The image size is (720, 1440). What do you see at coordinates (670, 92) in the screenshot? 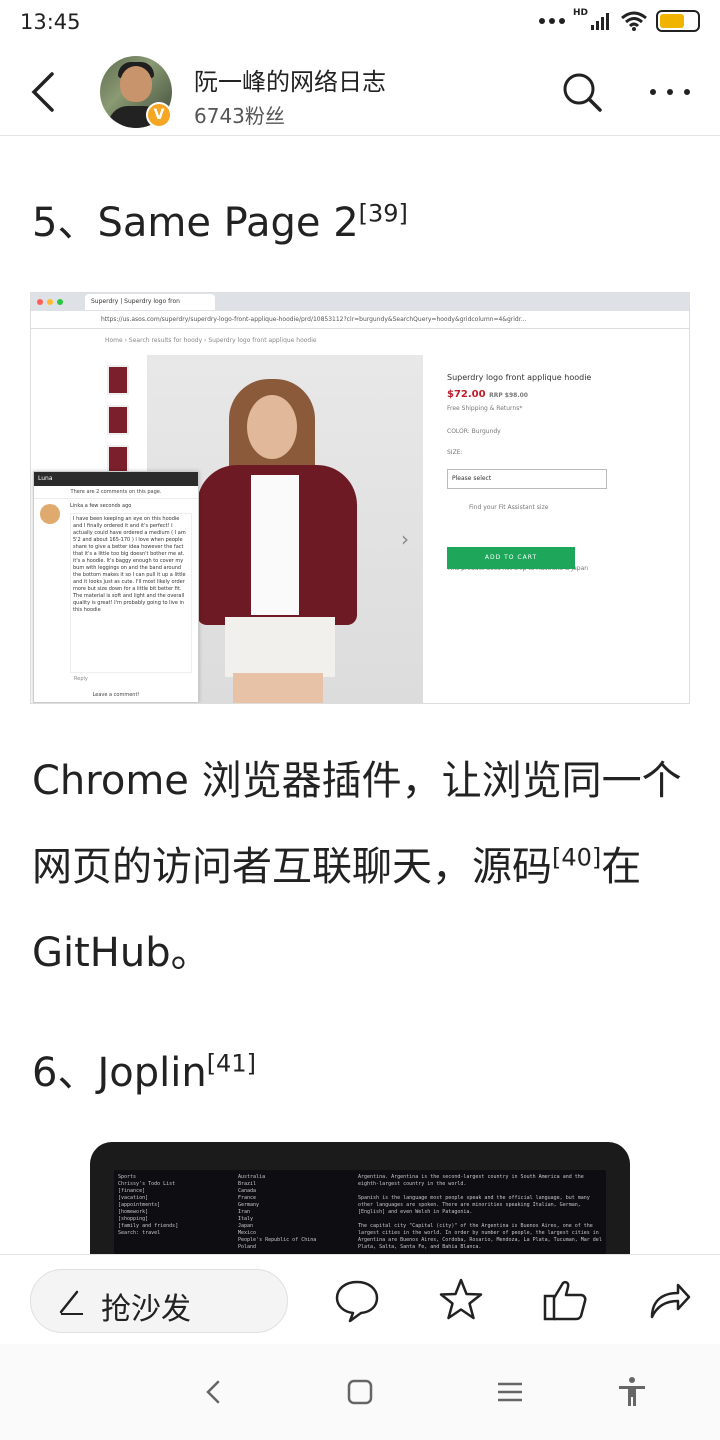
I see `more-options-icon` at bounding box center [670, 92].